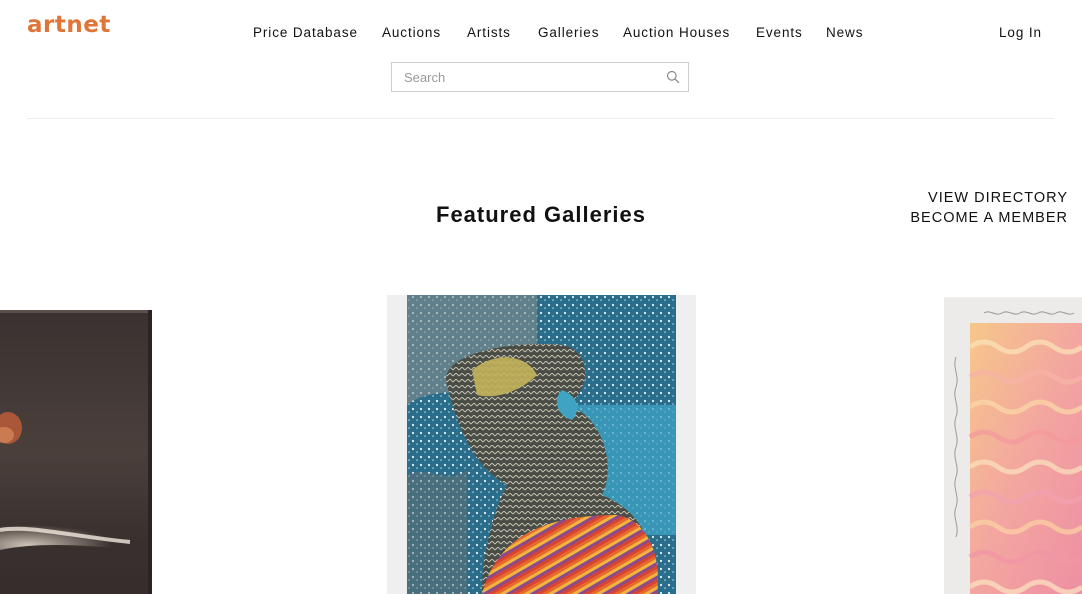  What do you see at coordinates (411, 33) in the screenshot?
I see `nav-auctions: Auctions` at bounding box center [411, 33].